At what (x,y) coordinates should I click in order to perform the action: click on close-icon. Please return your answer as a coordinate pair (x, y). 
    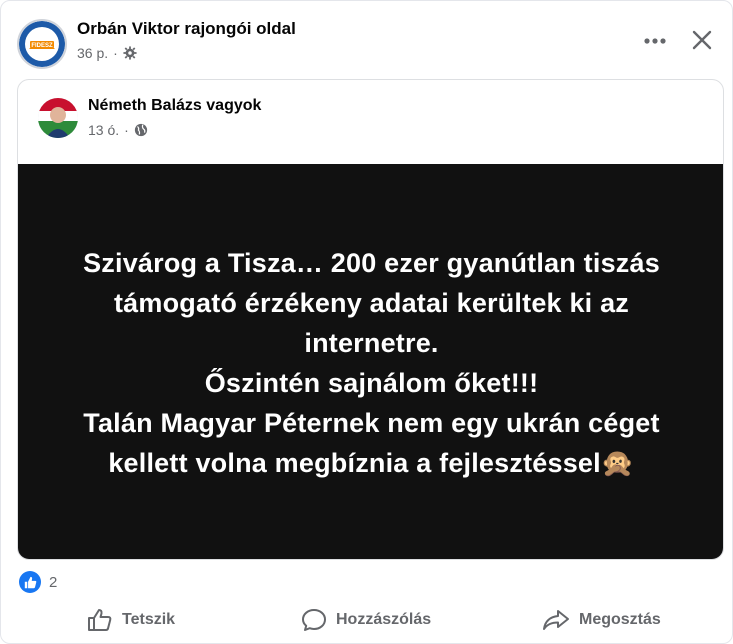
    Looking at the image, I should click on (702, 40).